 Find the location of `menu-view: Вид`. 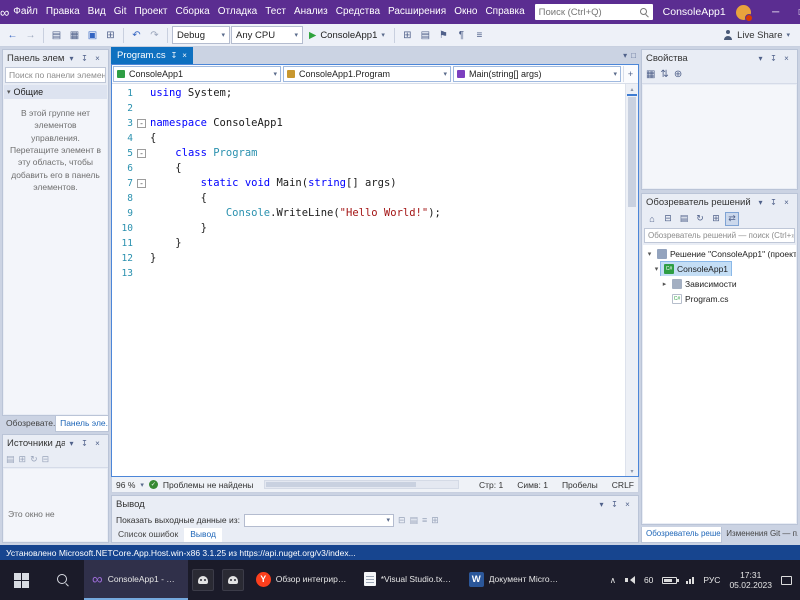

menu-view: Вид is located at coordinates (97, 12).